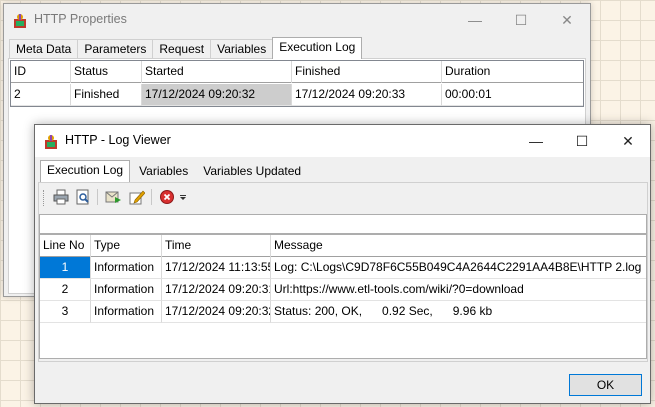  What do you see at coordinates (118, 140) in the screenshot?
I see `window-title: HTTP - Log Viewer` at bounding box center [118, 140].